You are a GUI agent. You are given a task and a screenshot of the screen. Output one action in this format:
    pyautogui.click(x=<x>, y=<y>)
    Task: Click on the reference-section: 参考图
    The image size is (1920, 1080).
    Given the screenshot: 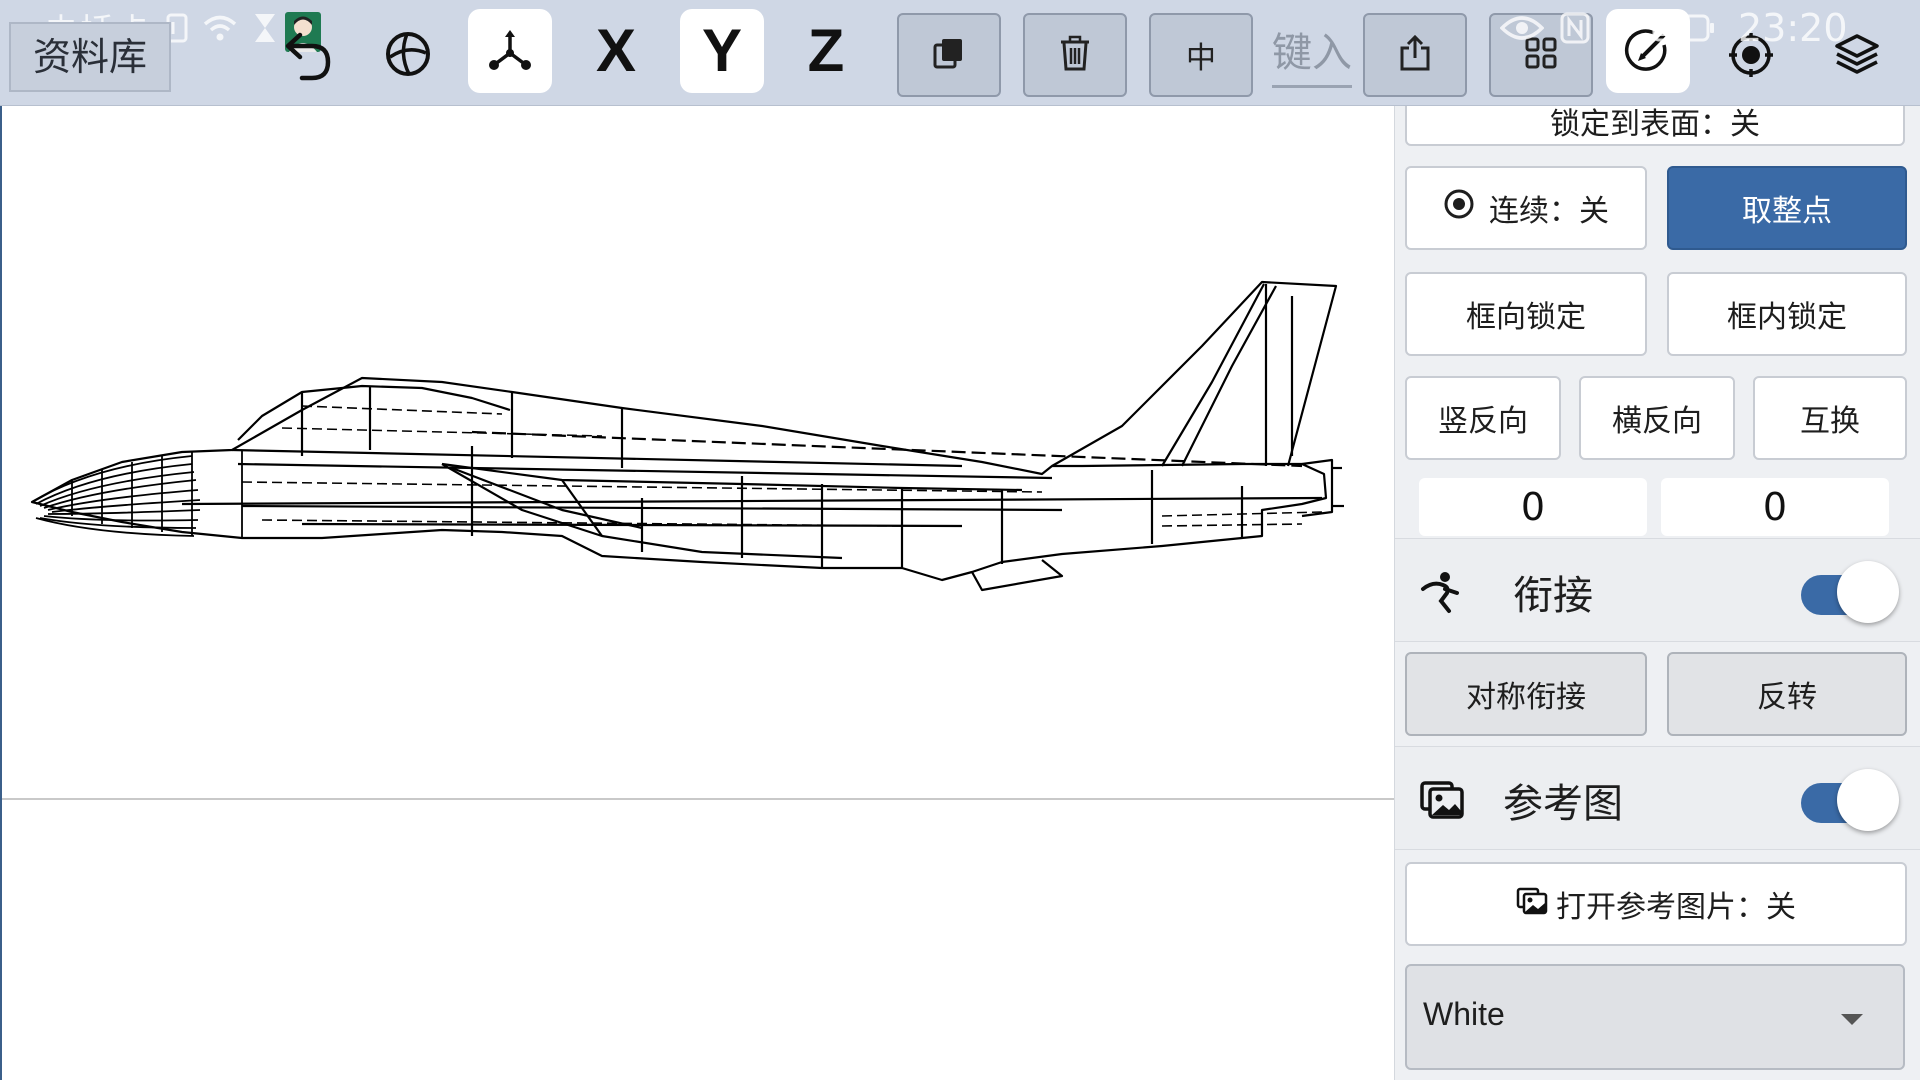 What is the action you would take?
    pyautogui.click(x=1657, y=798)
    